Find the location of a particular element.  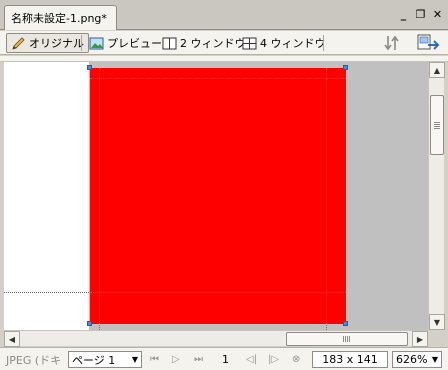

previous-frame-icon: ◁| is located at coordinates (251, 359).